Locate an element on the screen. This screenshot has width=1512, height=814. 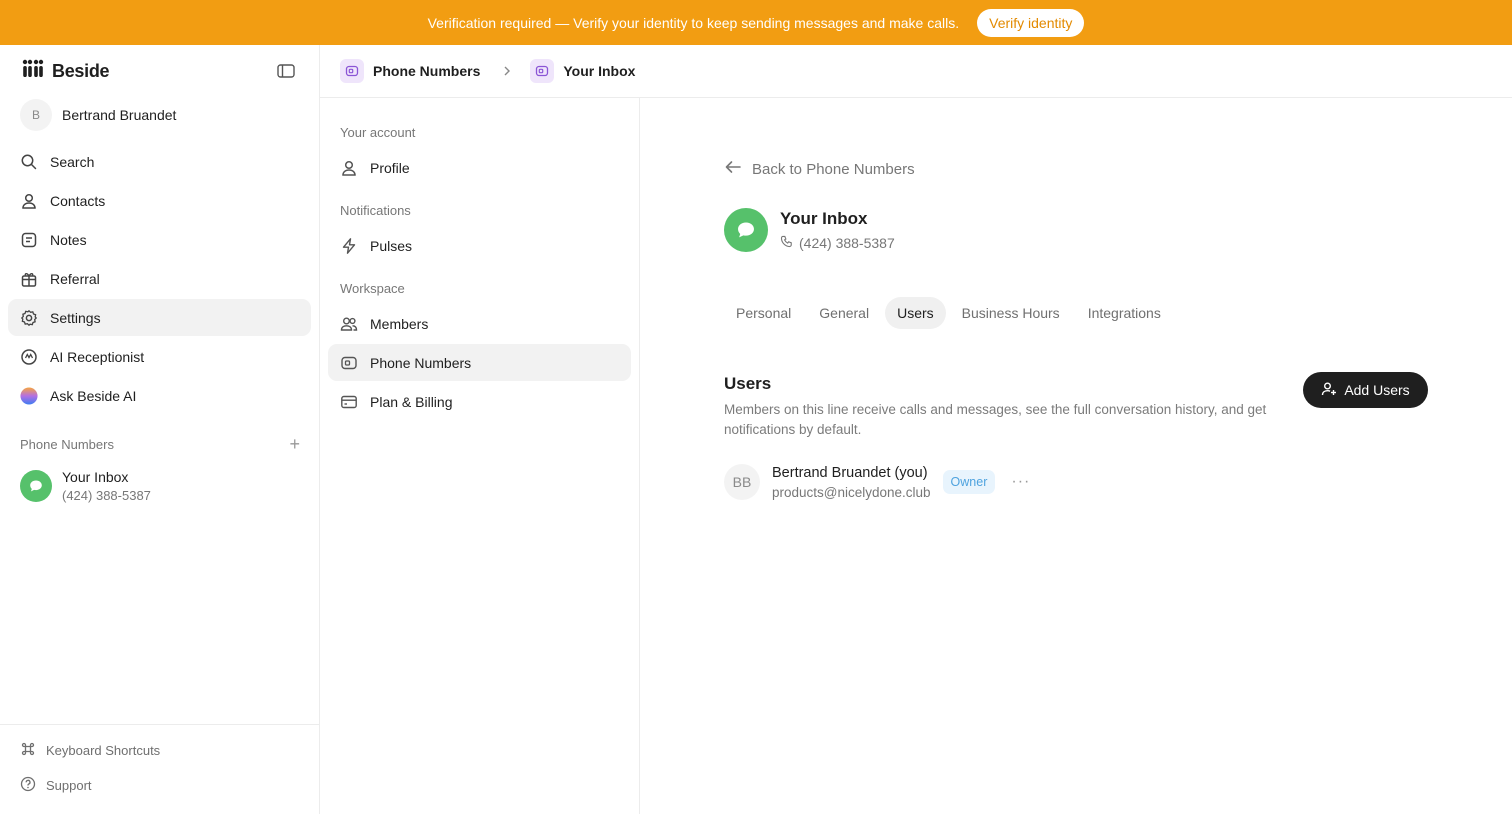
sidebar-item-label: Ask Beside AI is located at coordinates (93, 395).